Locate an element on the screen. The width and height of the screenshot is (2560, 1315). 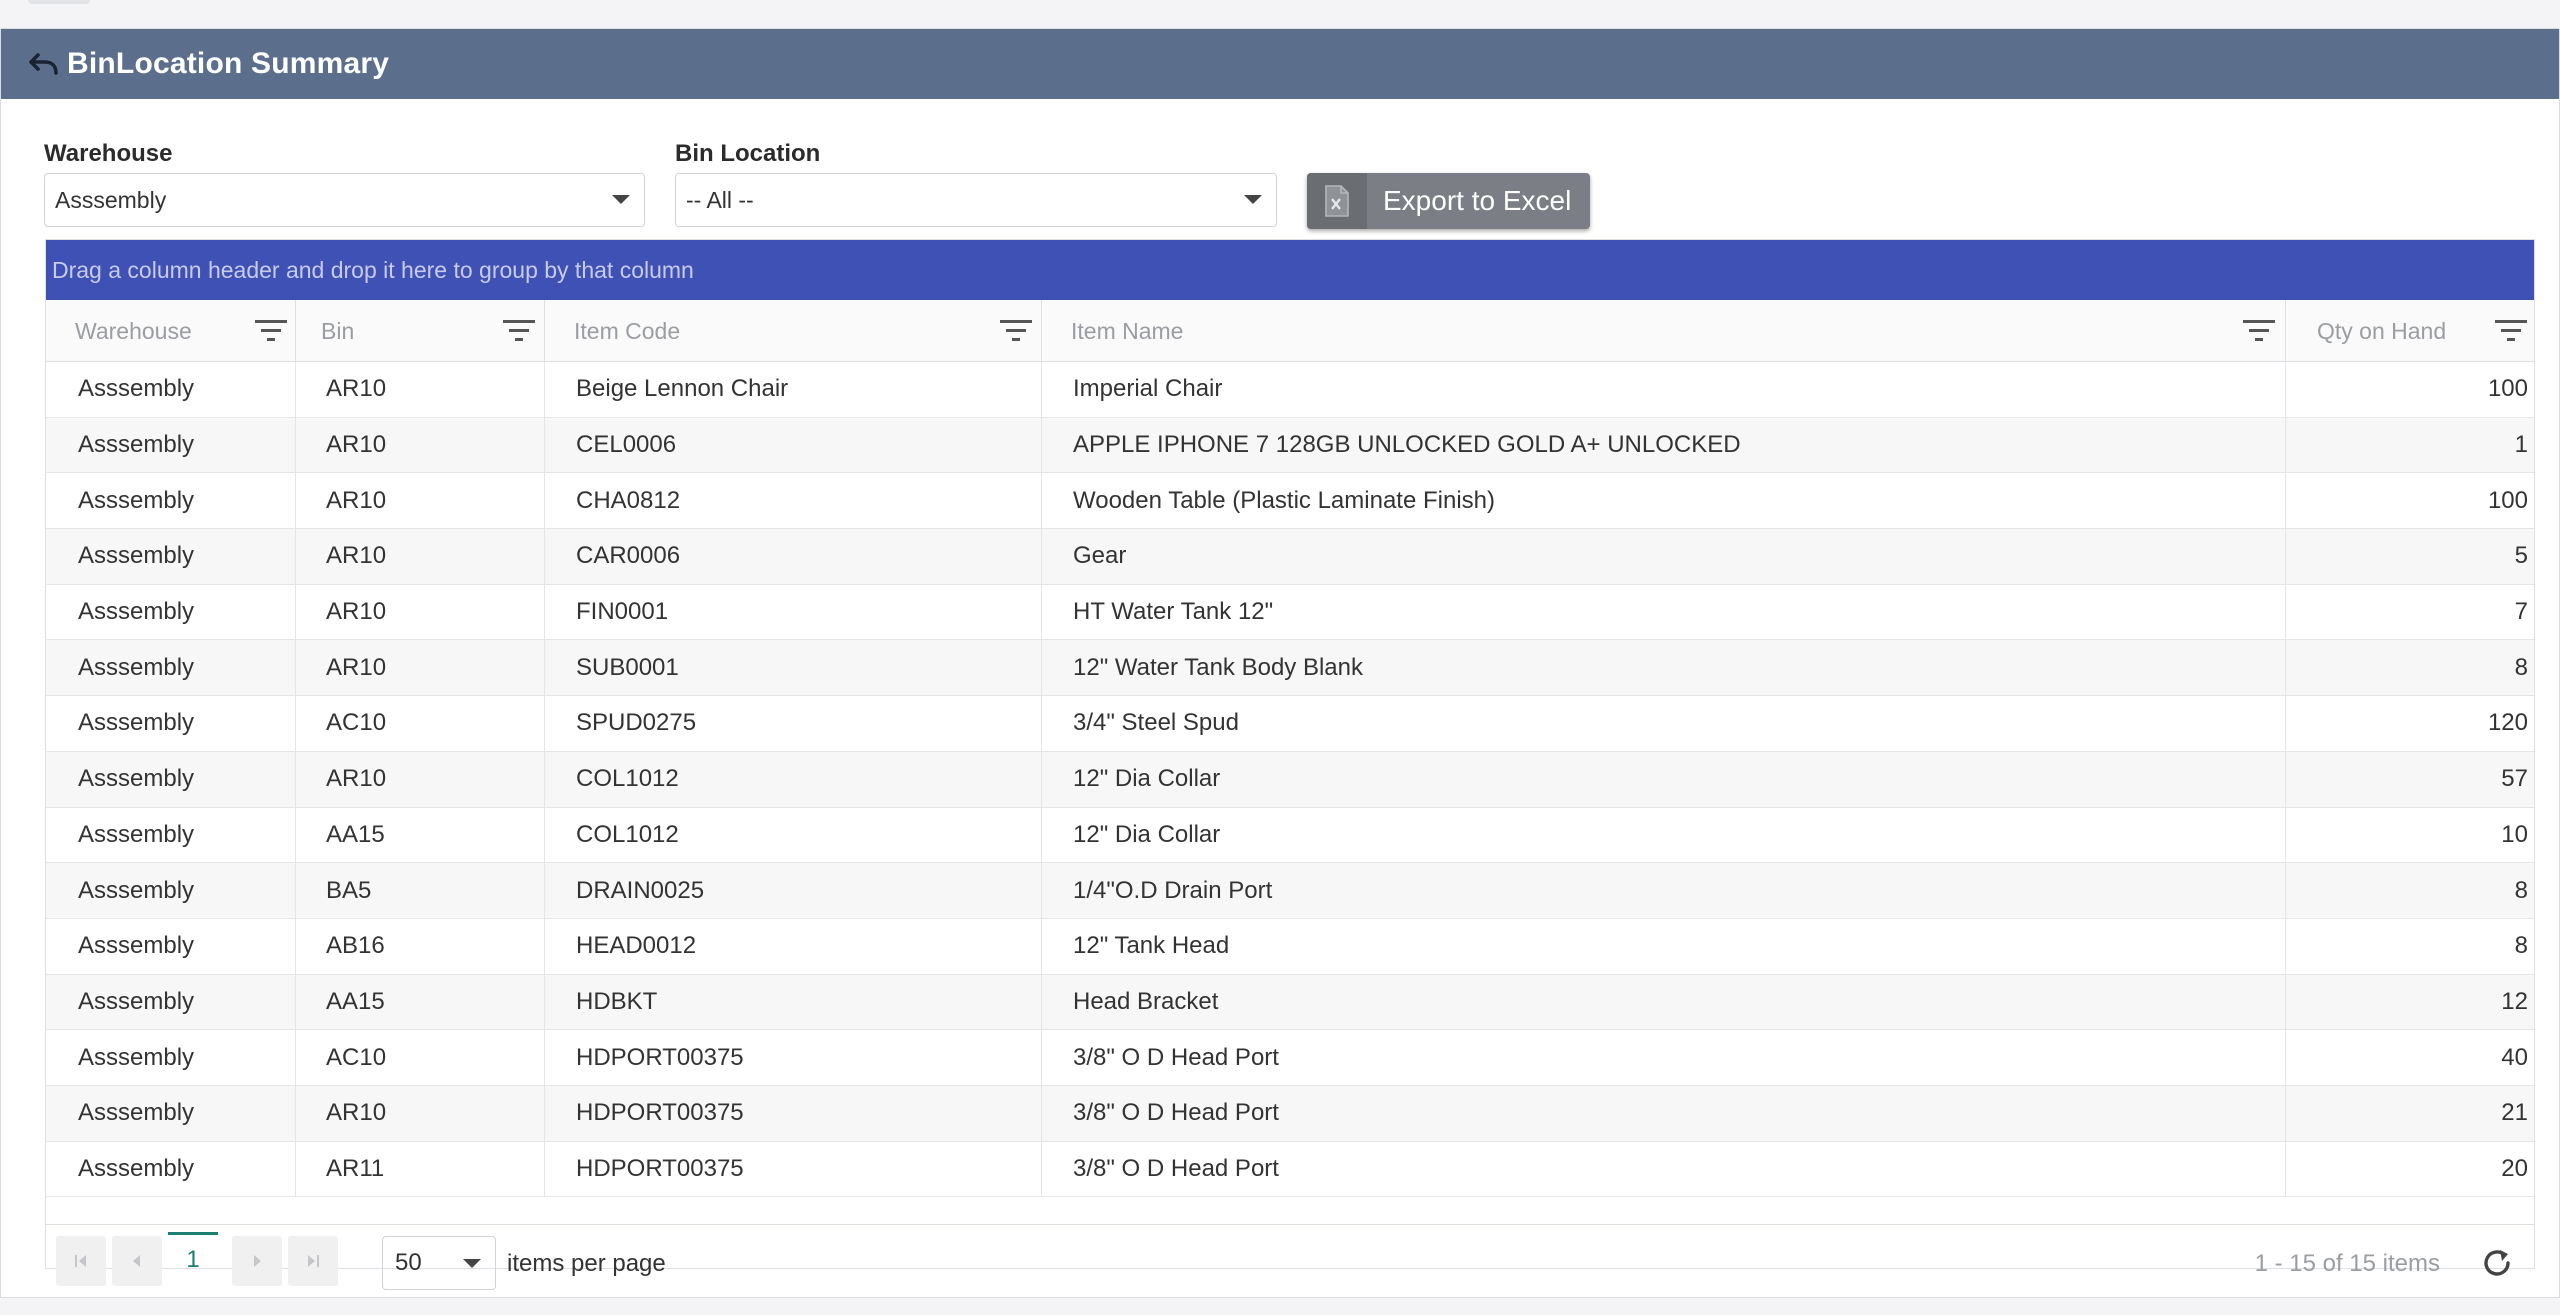
table-row: Asssembly AA15 HDBKT Head Bracket 12 is located at coordinates (1290, 1002).